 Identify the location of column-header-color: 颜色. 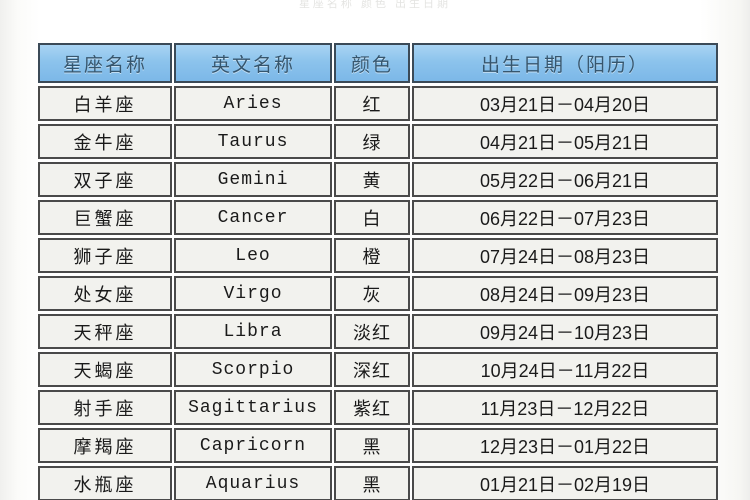
(372, 63).